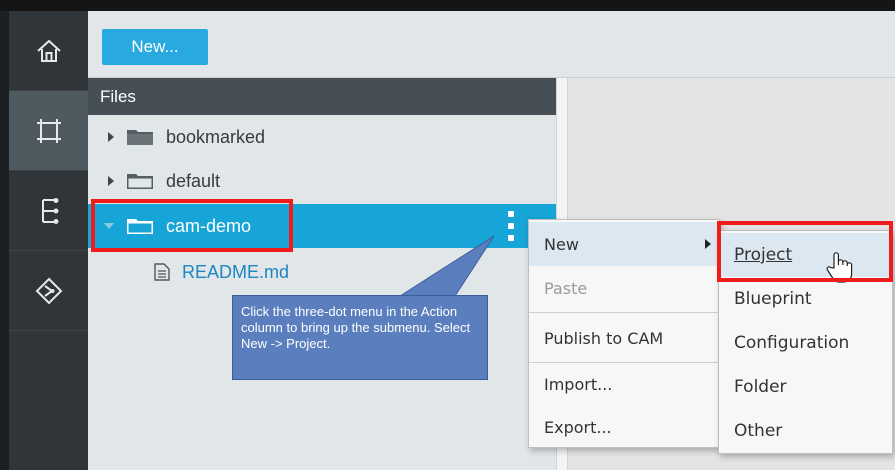 The image size is (895, 470). I want to click on submenu-label: Blueprint, so click(773, 299).